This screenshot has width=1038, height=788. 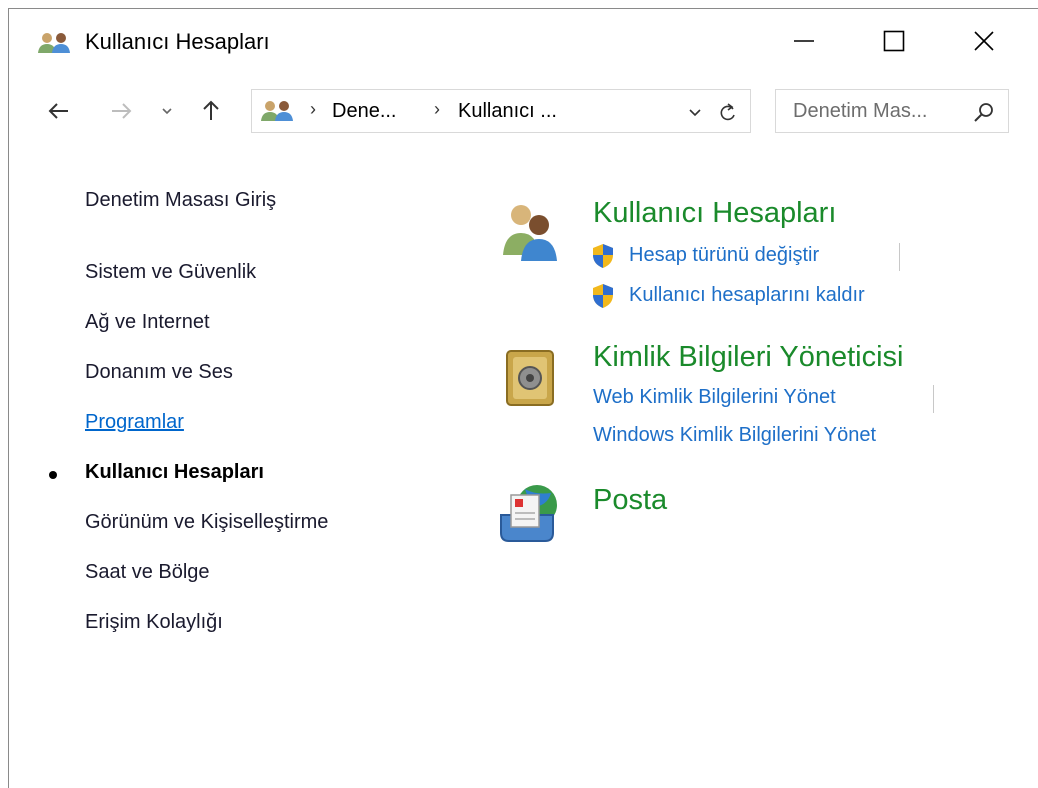 I want to click on refresh-button, so click(x=728, y=112).